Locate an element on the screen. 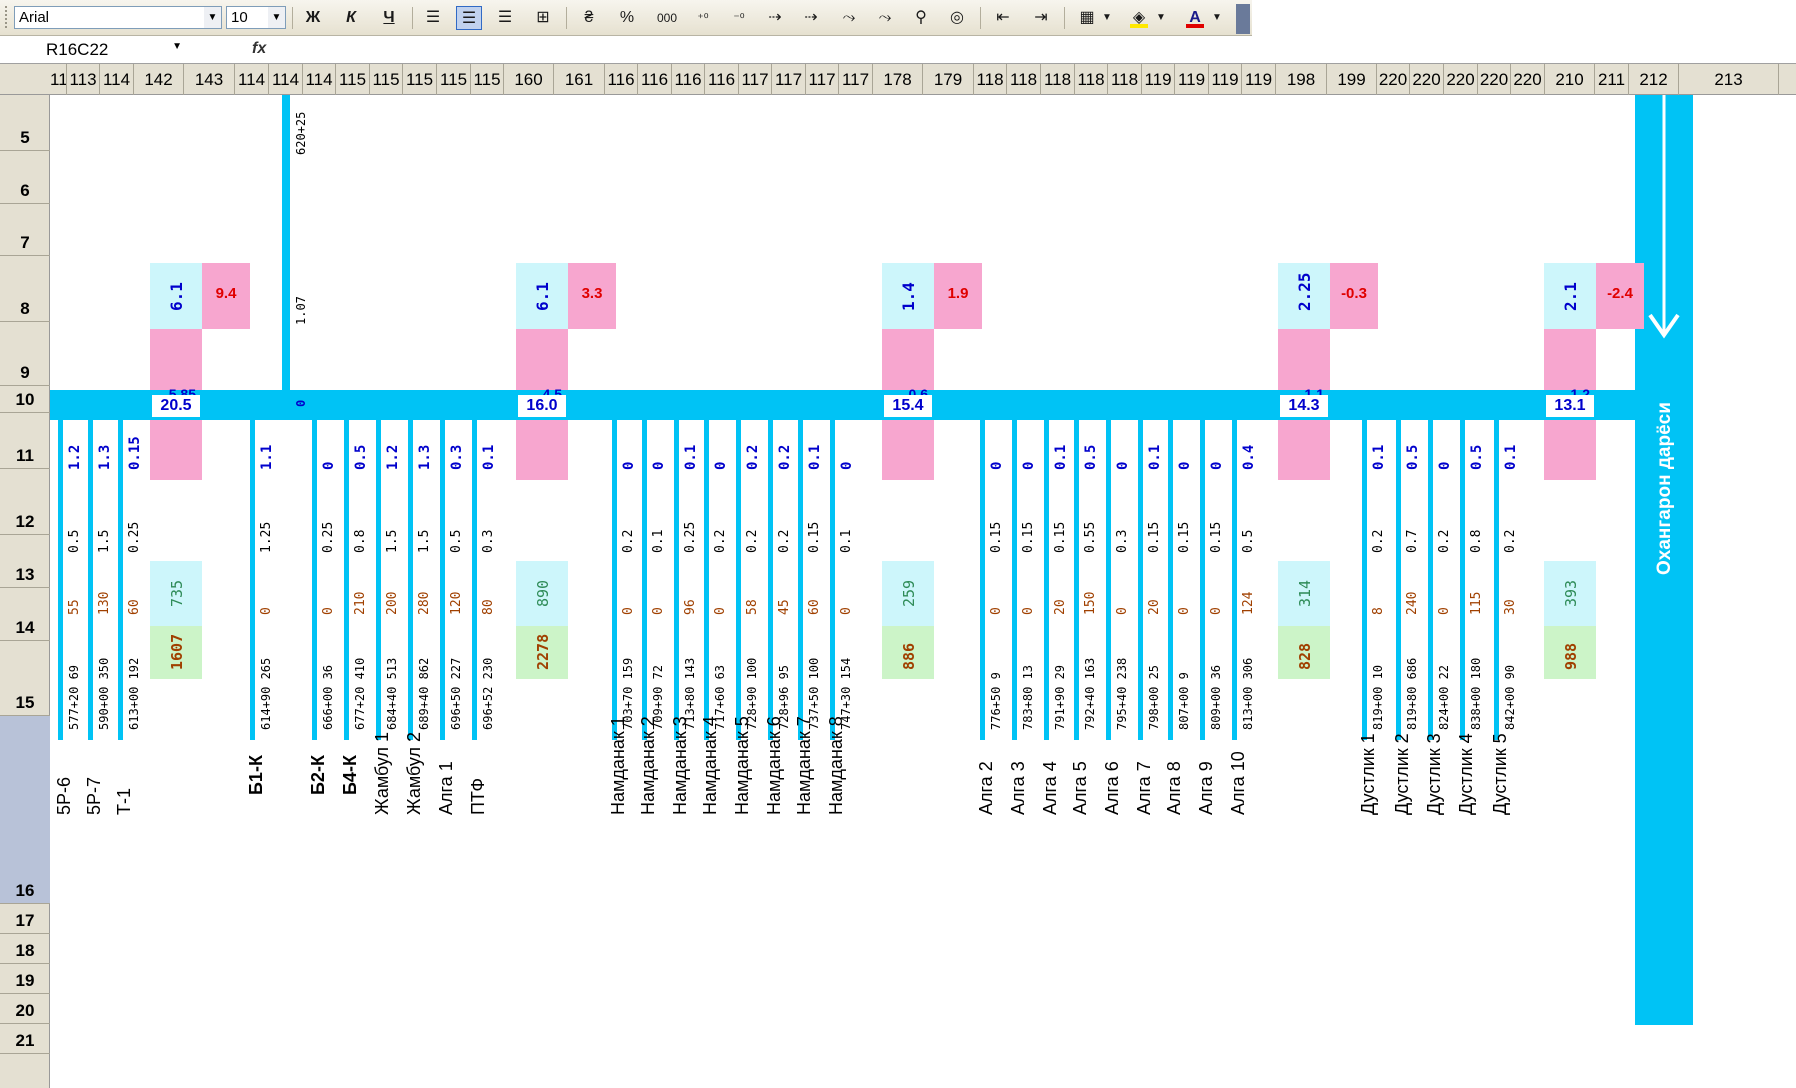 Image resolution: width=1796 pixels, height=1088 pixels. node-flow: 15.4 is located at coordinates (908, 406).